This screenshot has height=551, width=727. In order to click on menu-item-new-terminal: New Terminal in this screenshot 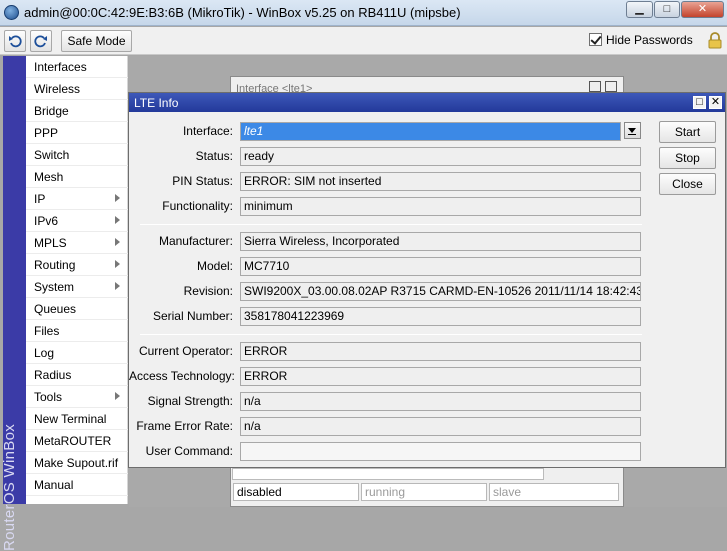, I will do `click(77, 419)`.